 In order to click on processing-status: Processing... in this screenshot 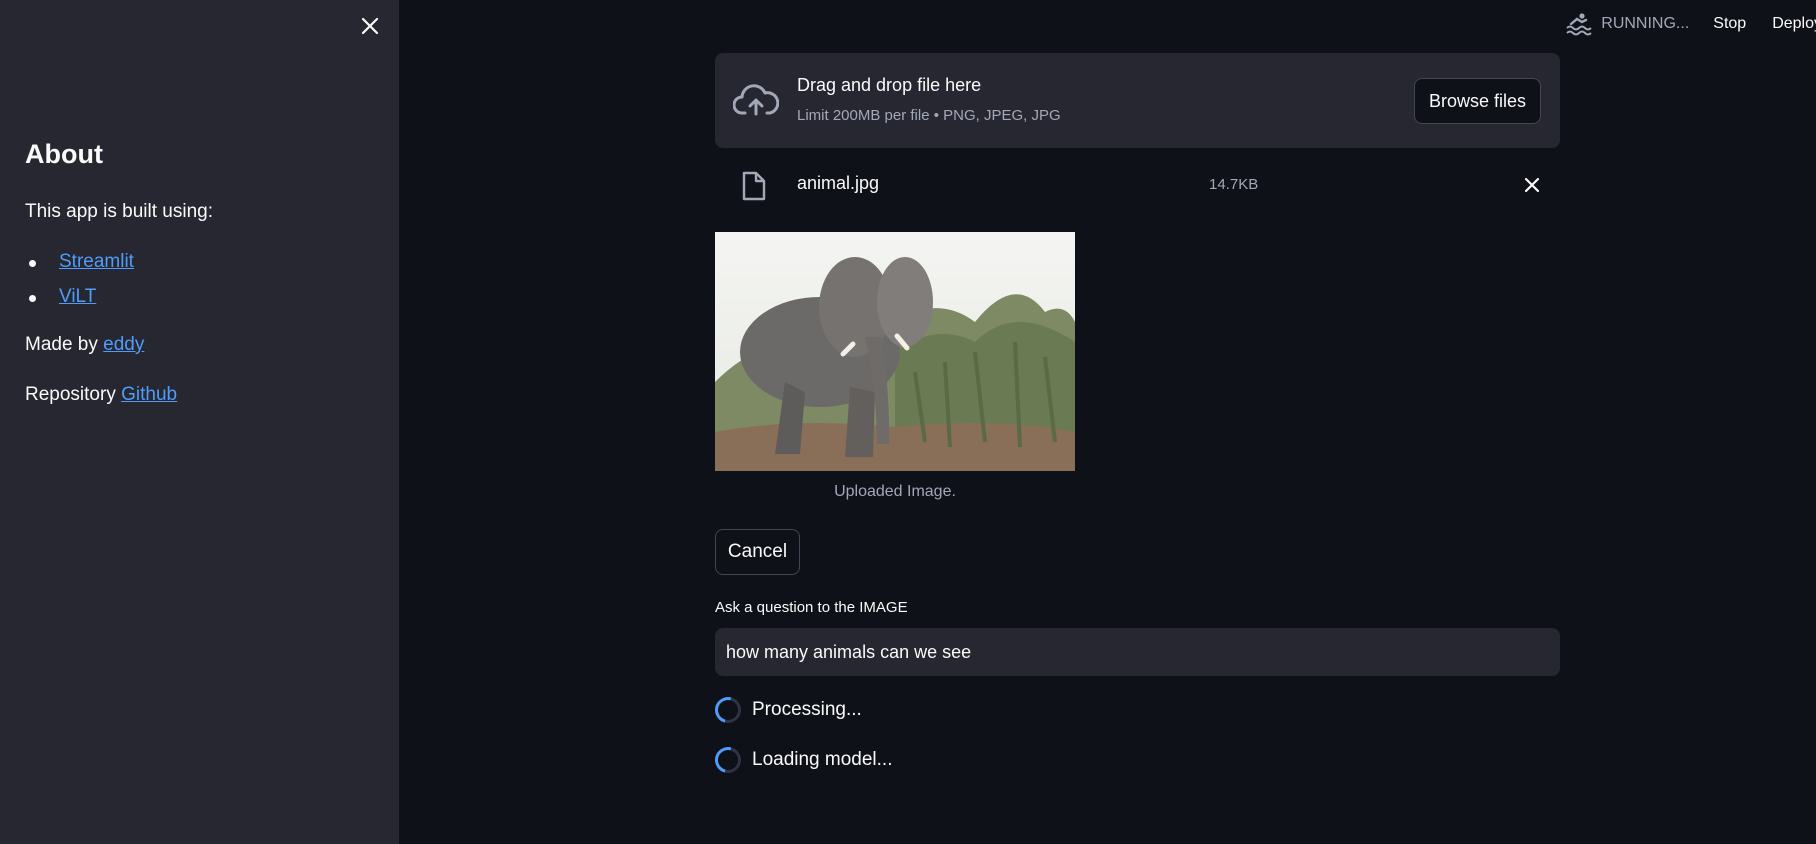, I will do `click(786, 710)`.